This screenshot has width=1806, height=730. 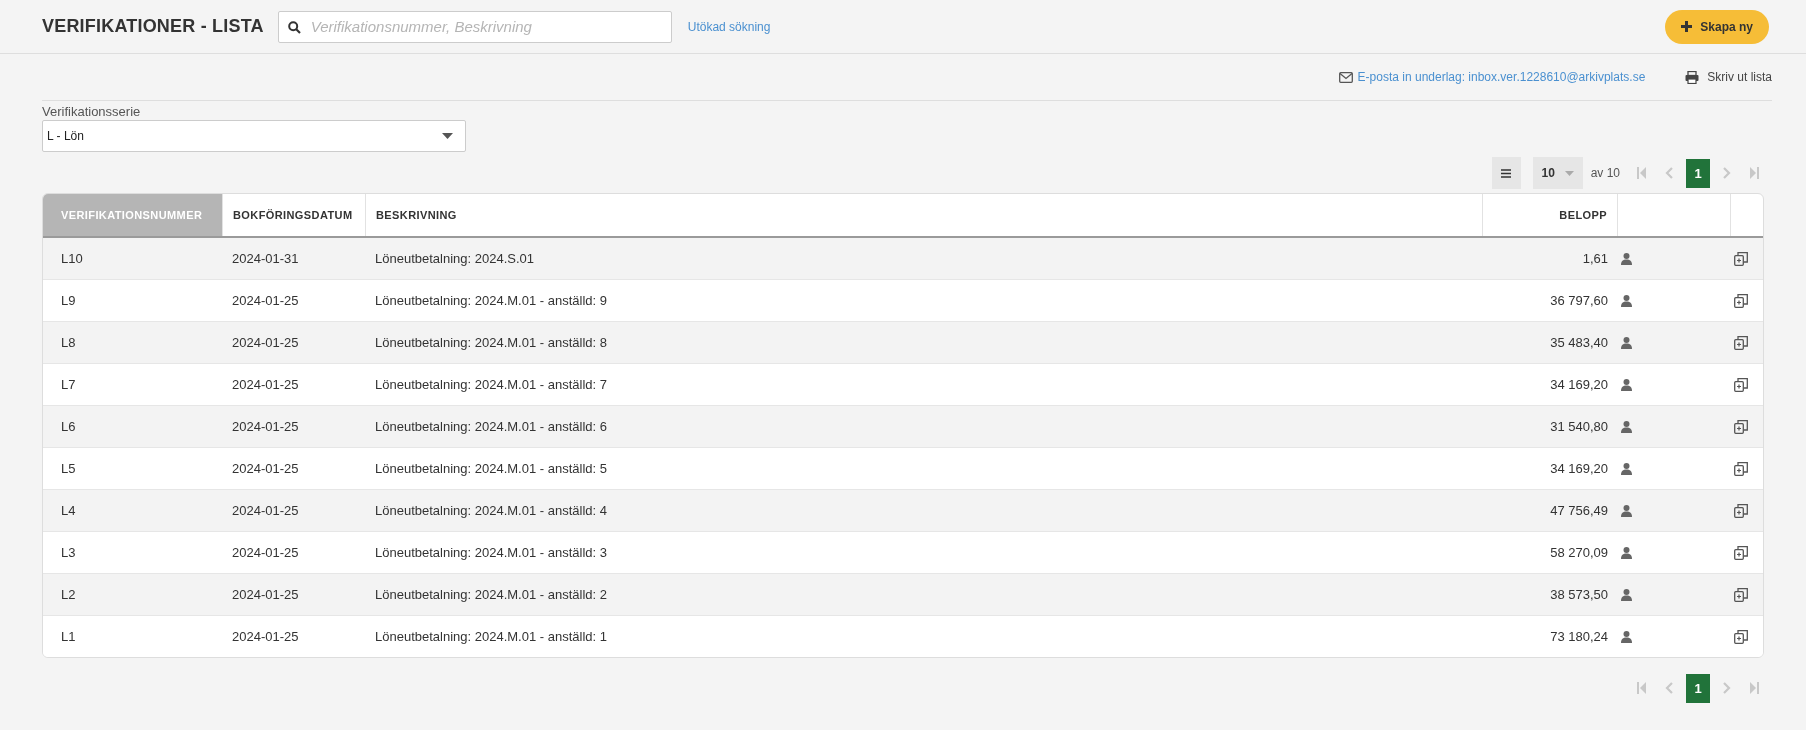 What do you see at coordinates (68, 384) in the screenshot?
I see `table-cell-text: L7` at bounding box center [68, 384].